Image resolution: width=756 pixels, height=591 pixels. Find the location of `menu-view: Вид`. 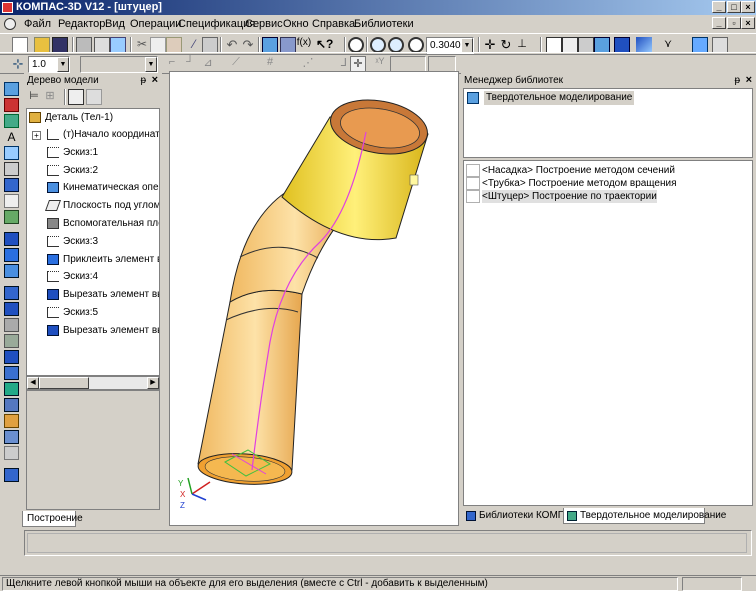

menu-view: Вид is located at coordinates (115, 24).